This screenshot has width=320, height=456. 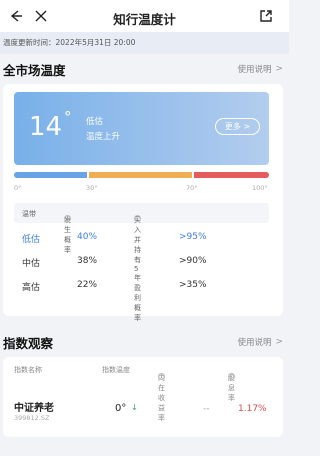 I want to click on header-index-name: 指数名称, so click(x=28, y=370).